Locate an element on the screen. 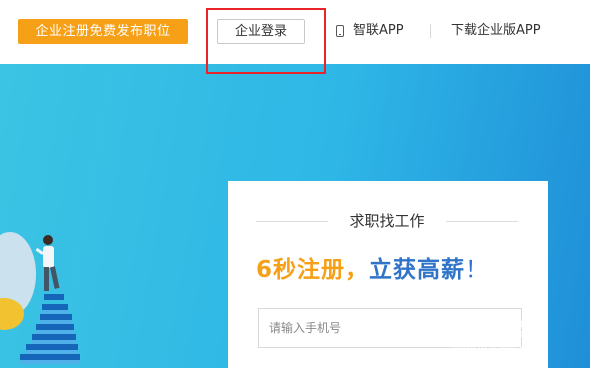 The height and width of the screenshot is (368, 590). enterprise-login-button: 企业登录 is located at coordinates (261, 31).